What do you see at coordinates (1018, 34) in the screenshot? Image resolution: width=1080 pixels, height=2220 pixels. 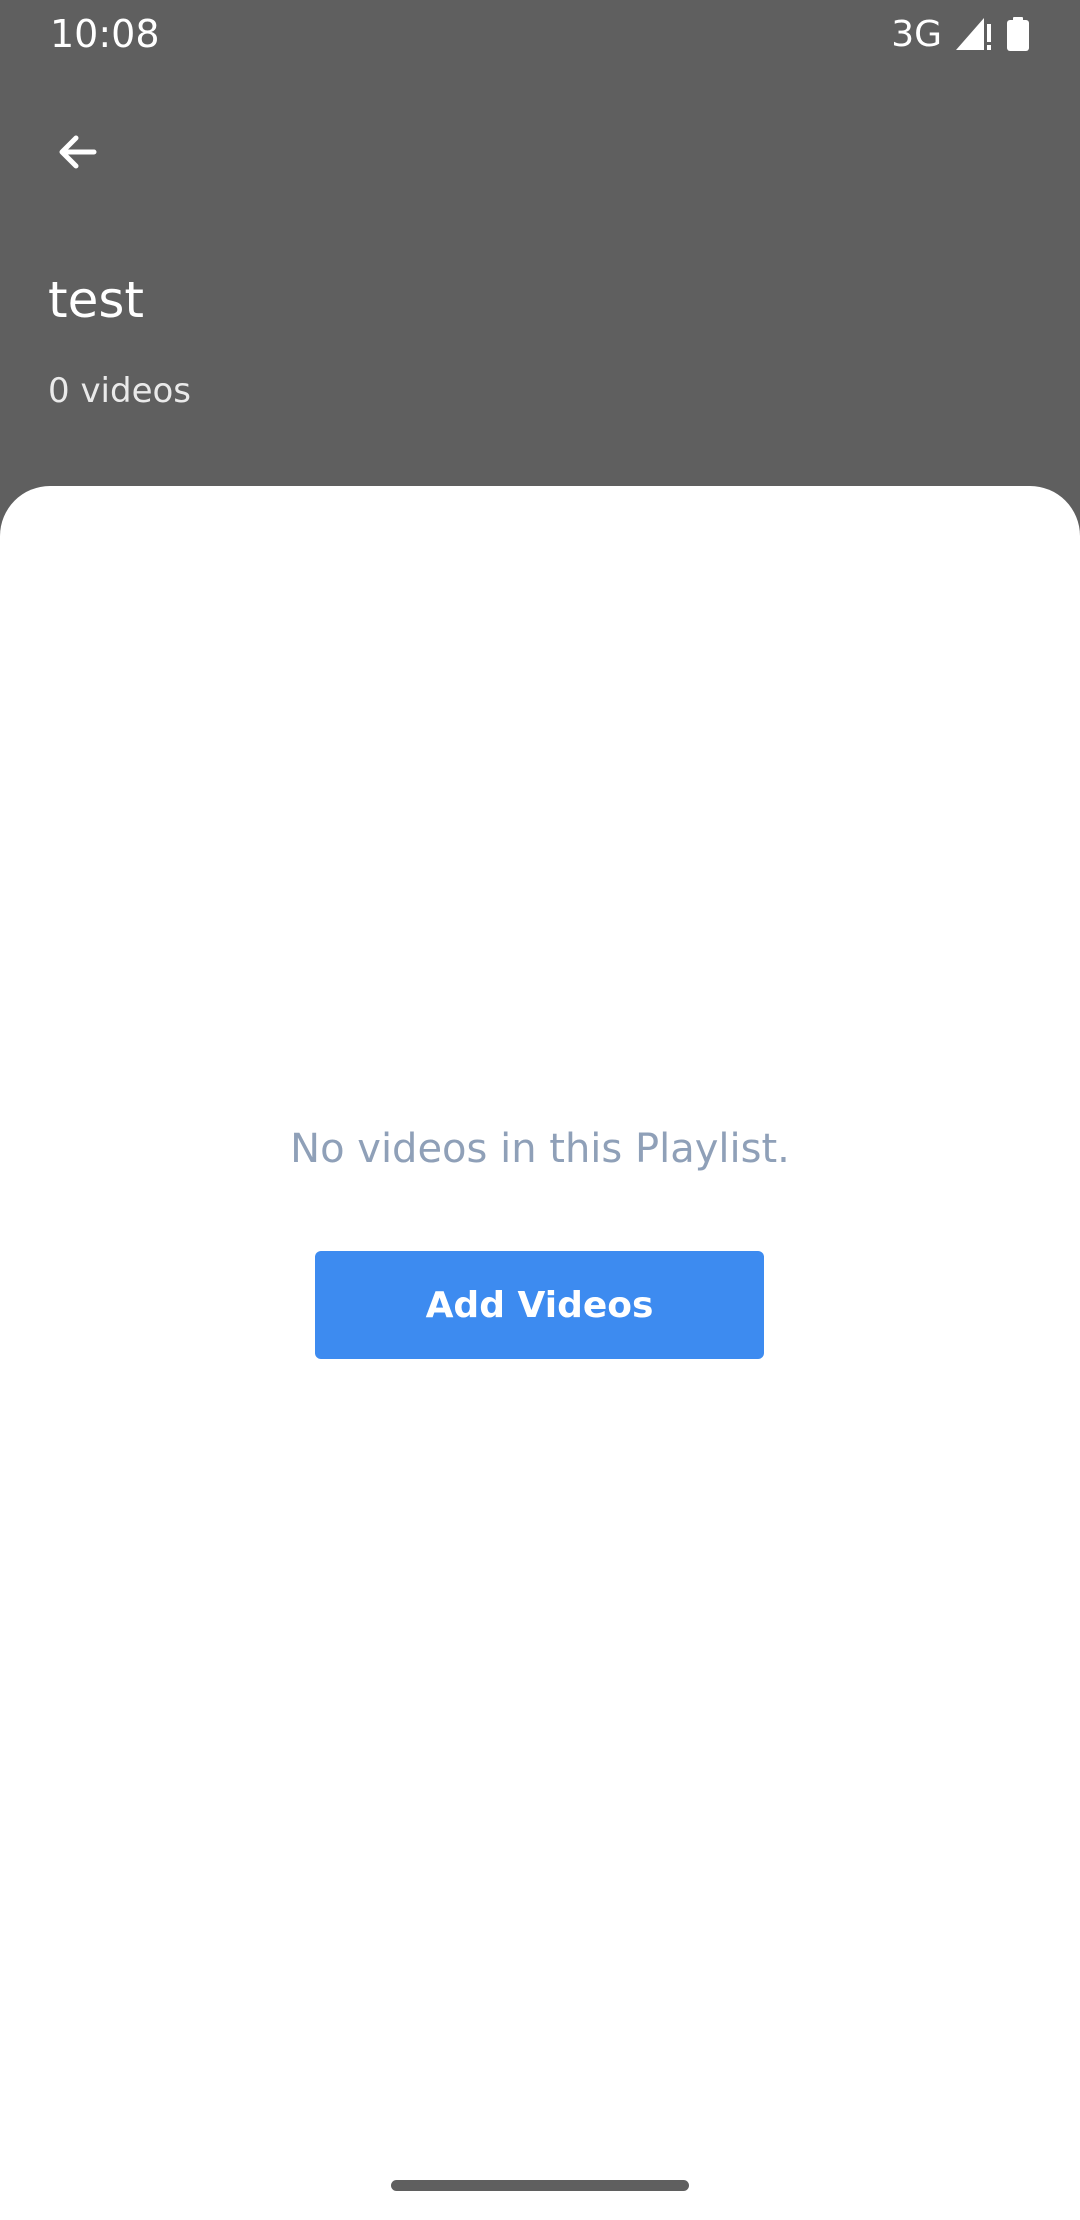 I see `battery-icon` at bounding box center [1018, 34].